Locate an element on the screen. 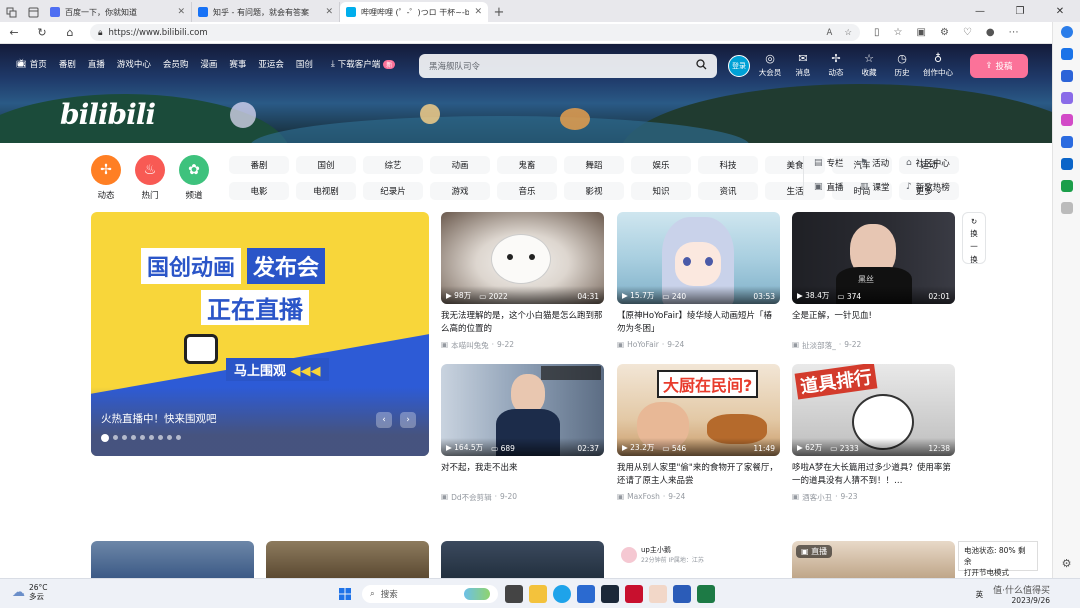  video-uploader: ▣ MaxFosh · 9-24 is located at coordinates (698, 496).